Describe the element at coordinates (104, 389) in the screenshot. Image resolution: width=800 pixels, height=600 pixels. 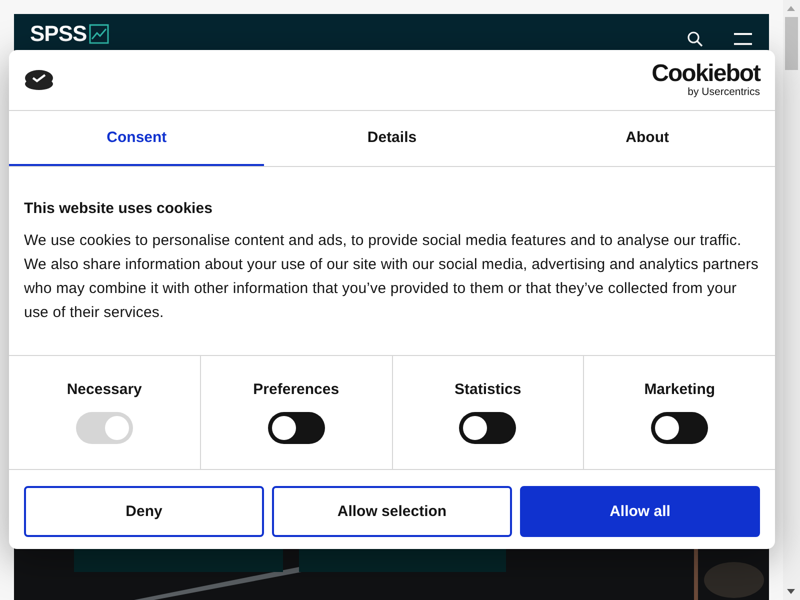
I see `category-label: Necessary` at that location.